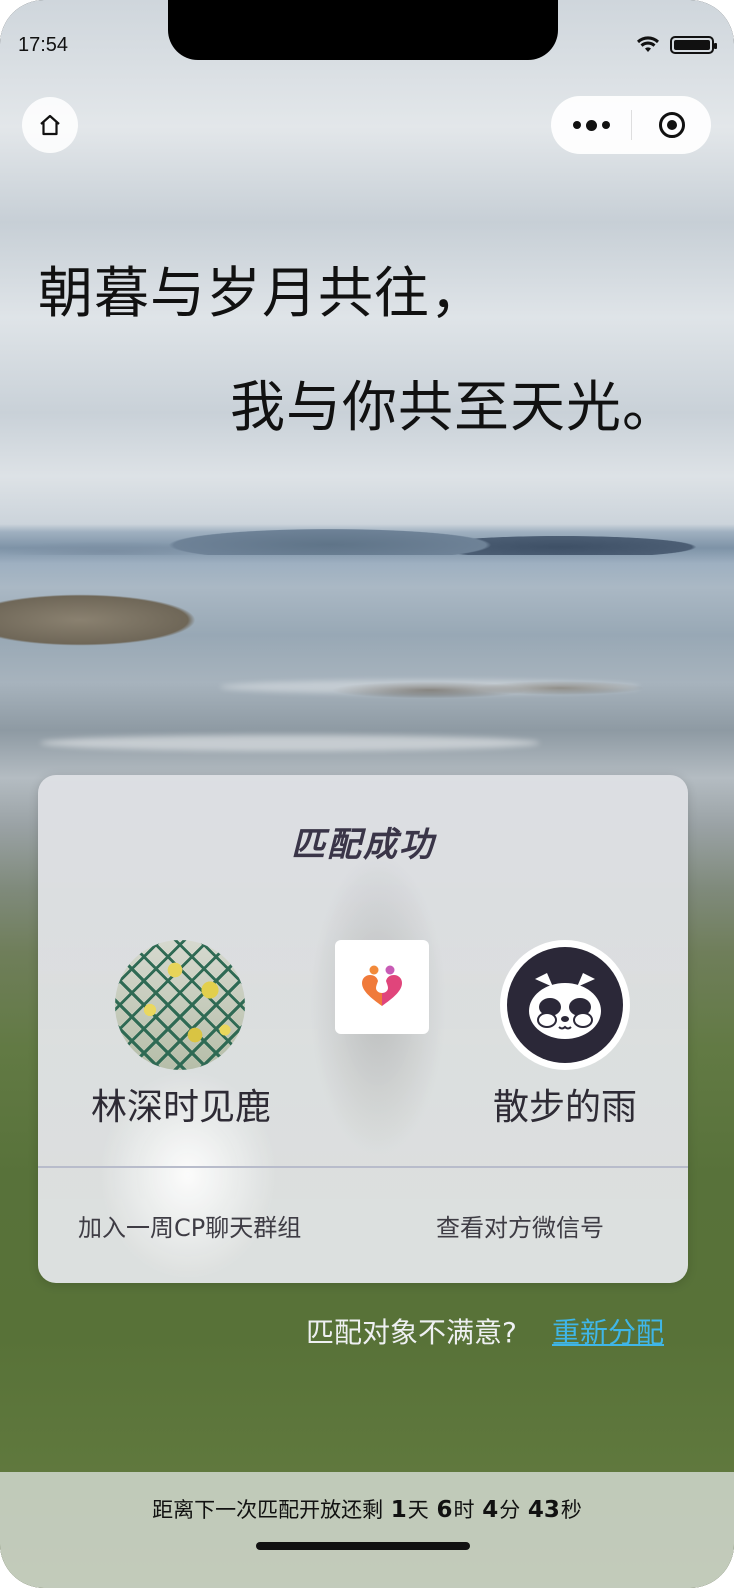 The height and width of the screenshot is (1588, 734). What do you see at coordinates (398, 1510) in the screenshot?
I see `countdown-days: 1` at bounding box center [398, 1510].